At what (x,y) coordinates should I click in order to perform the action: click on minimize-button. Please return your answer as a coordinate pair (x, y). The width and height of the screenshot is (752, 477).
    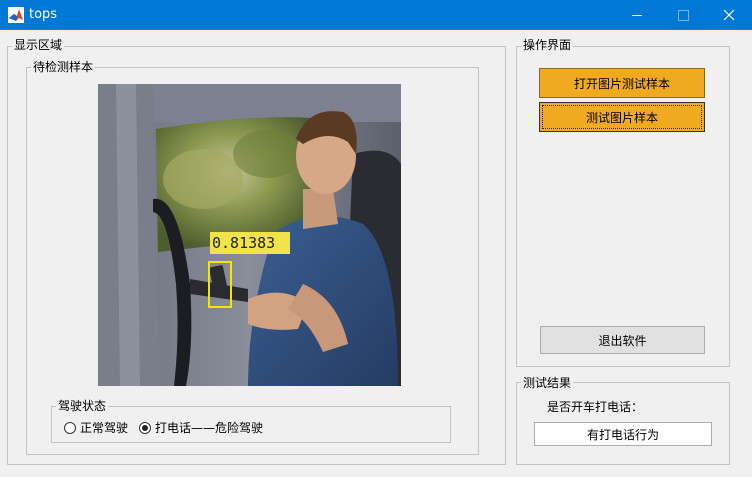
    Looking at the image, I should click on (637, 15).